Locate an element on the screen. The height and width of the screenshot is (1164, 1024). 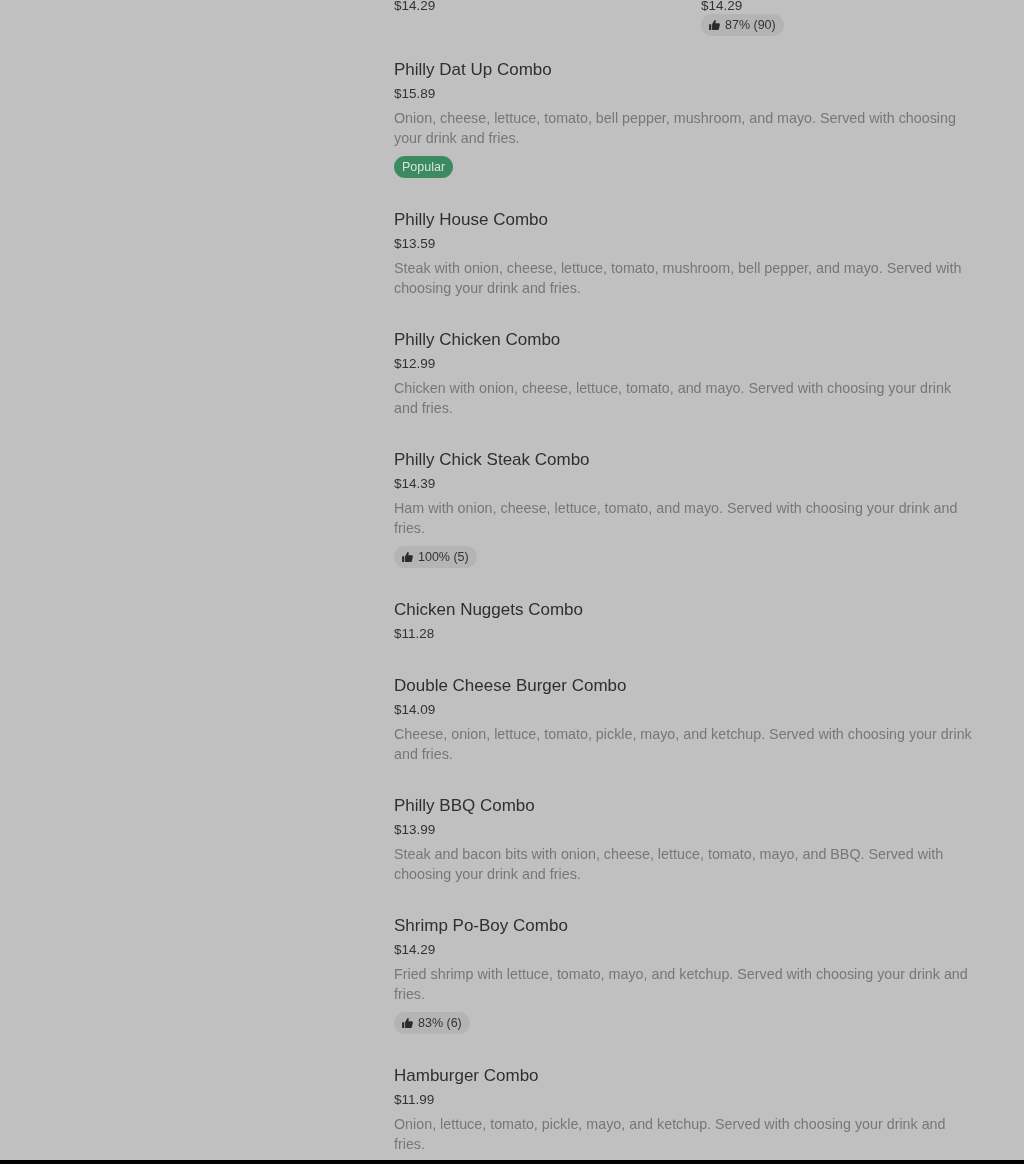
item-name: Hamburger Combo is located at coordinates (466, 1076).